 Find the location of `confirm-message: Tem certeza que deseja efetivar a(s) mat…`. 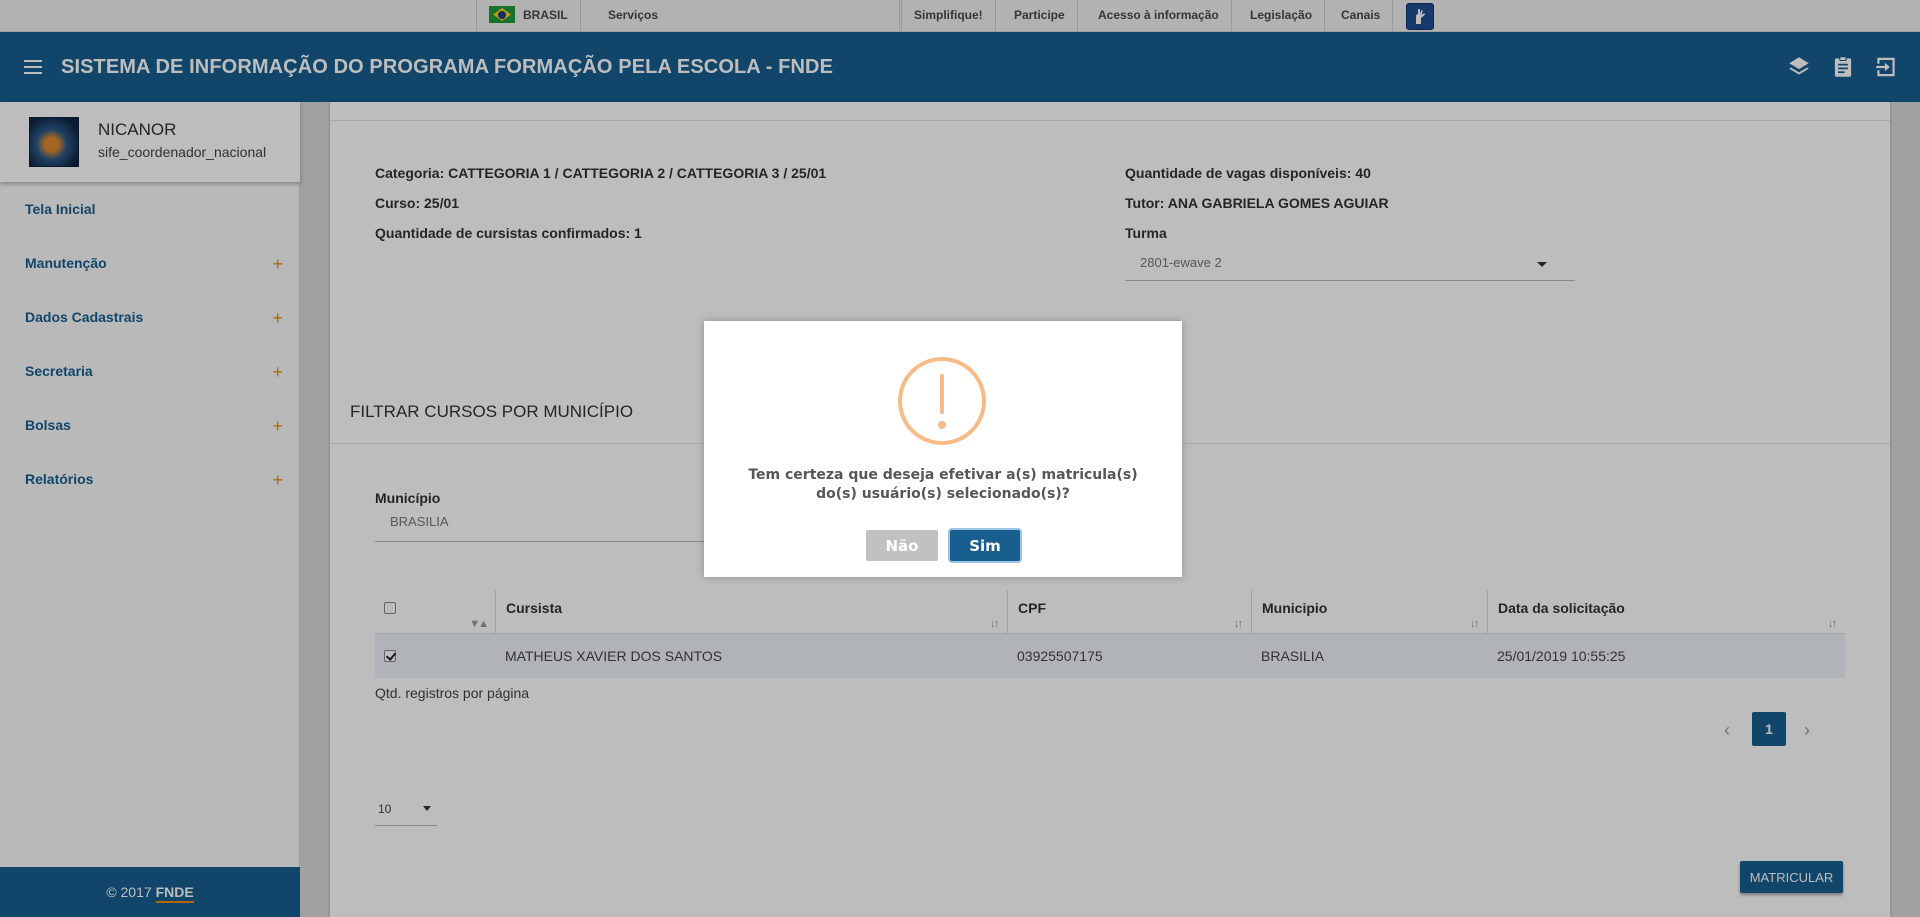

confirm-message: Tem certeza que deseja efetivar a(s) mat… is located at coordinates (943, 484).